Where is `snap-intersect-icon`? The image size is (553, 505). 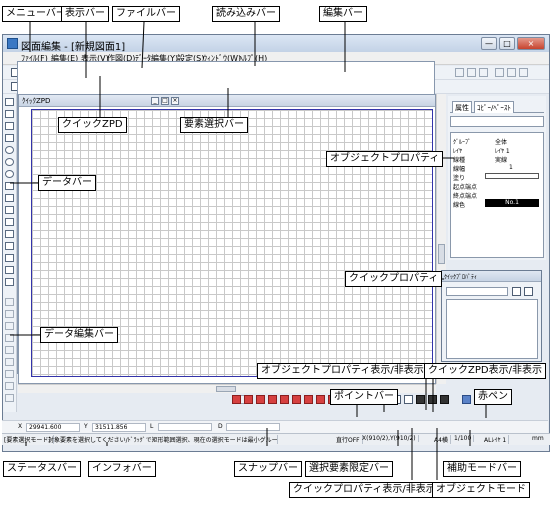 snap-intersect-icon is located at coordinates (260, 399).